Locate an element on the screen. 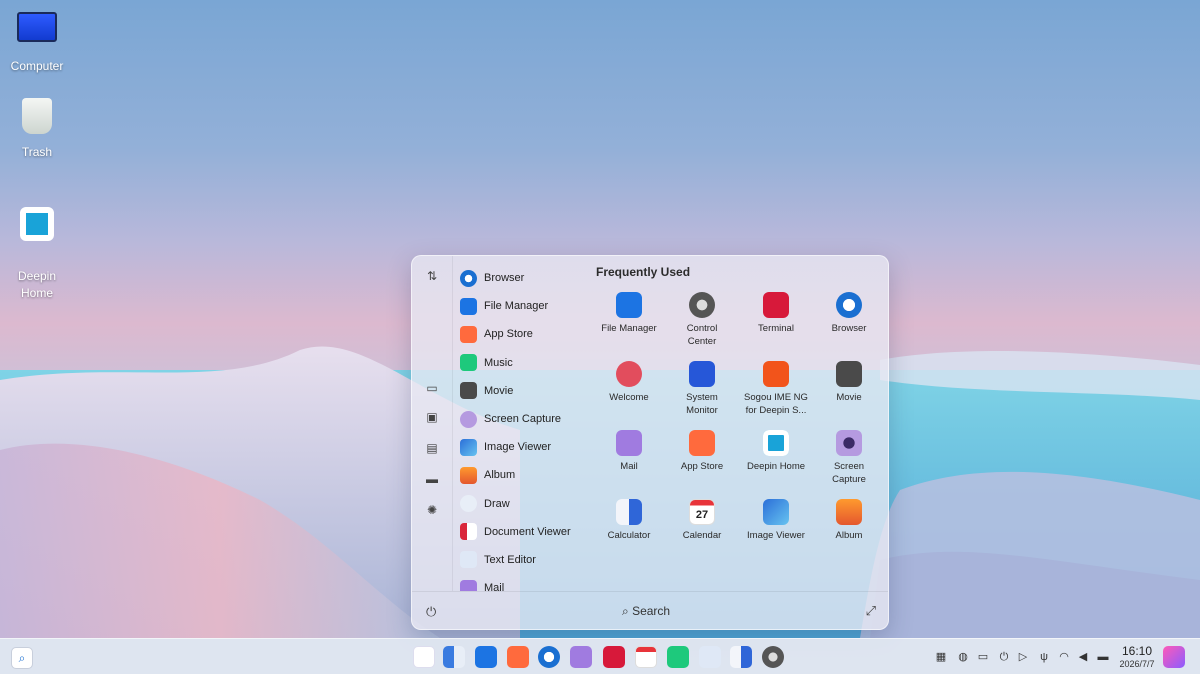 This screenshot has width=1200, height=674. settings-category-icon: ✺ is located at coordinates (432, 510).